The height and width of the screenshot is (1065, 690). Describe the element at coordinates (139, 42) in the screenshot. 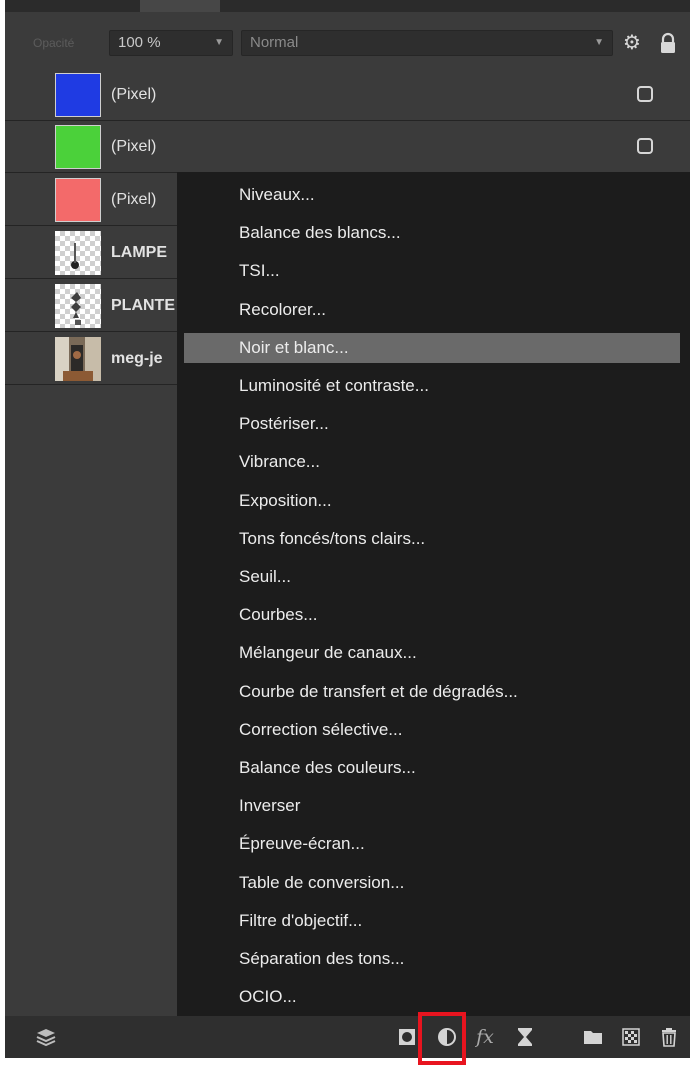

I see `opacity-value: 100 %` at that location.